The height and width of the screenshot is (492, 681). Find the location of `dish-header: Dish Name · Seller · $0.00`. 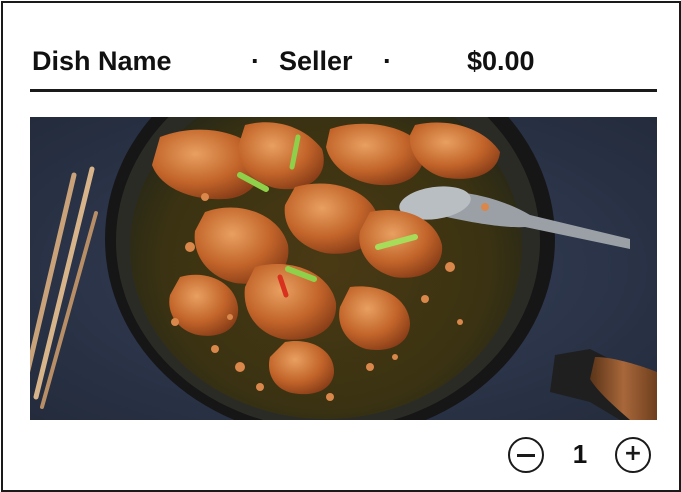

dish-header: Dish Name · Seller · $0.00 is located at coordinates (343, 67).